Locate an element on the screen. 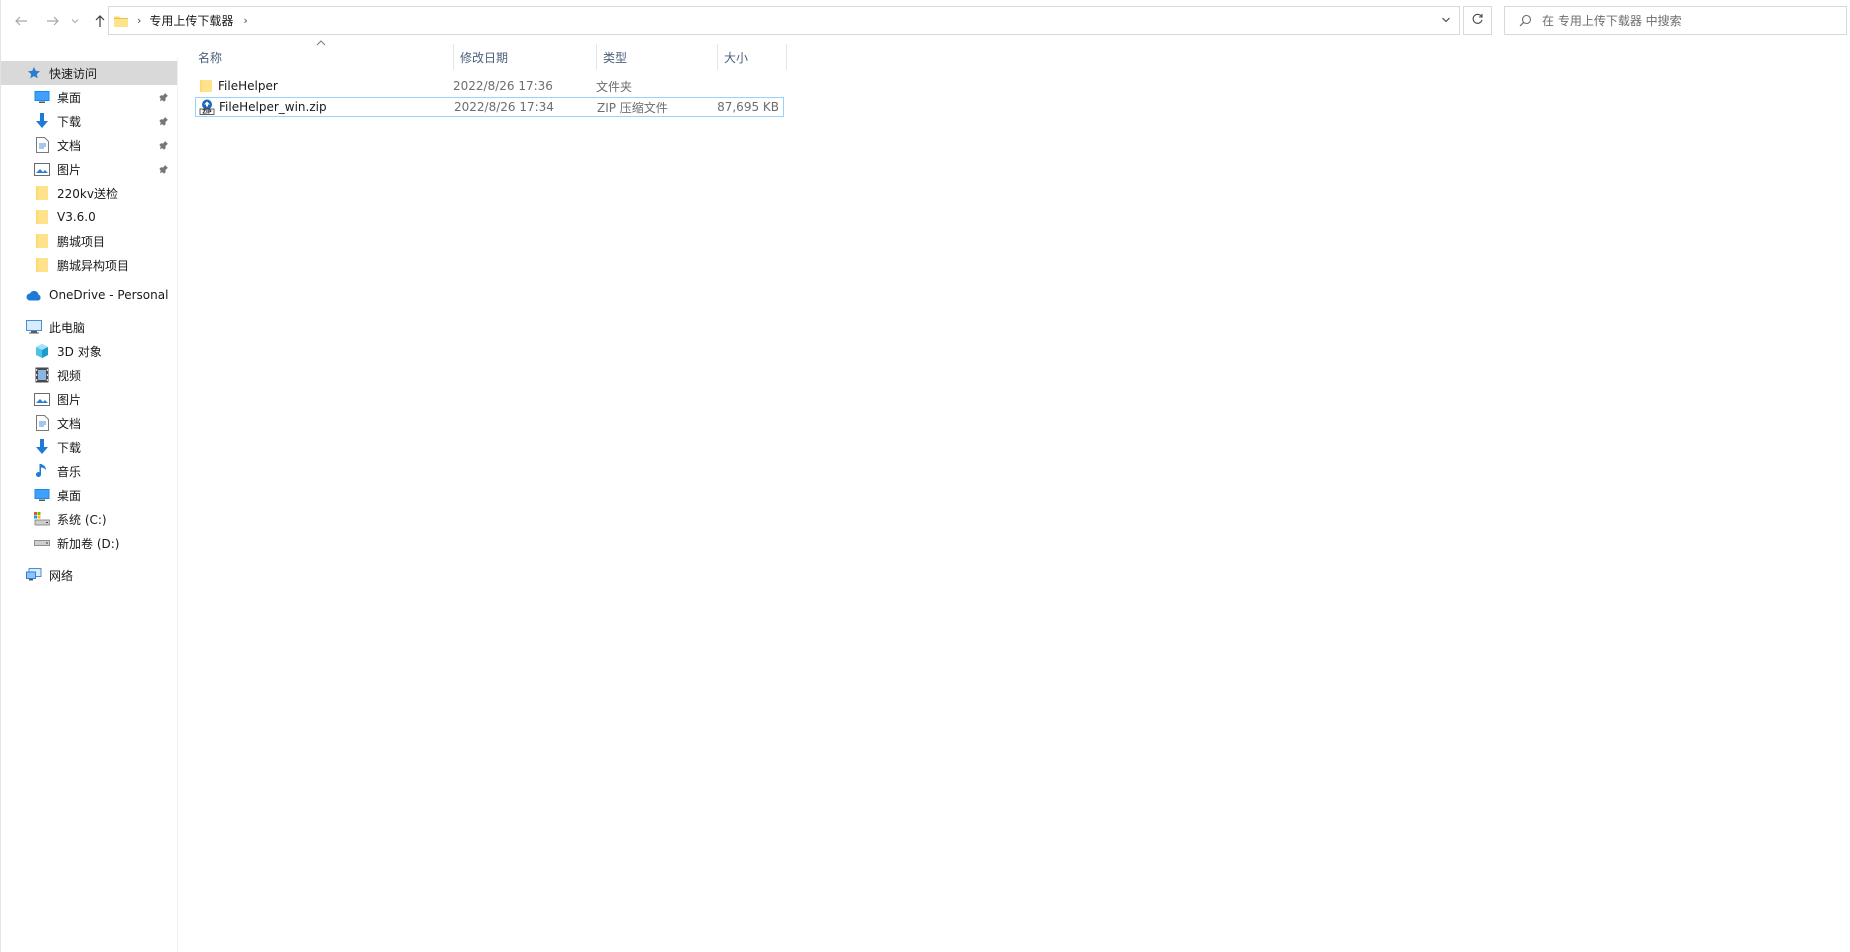  file-type: ZIP 压缩文件 is located at coordinates (632, 107).